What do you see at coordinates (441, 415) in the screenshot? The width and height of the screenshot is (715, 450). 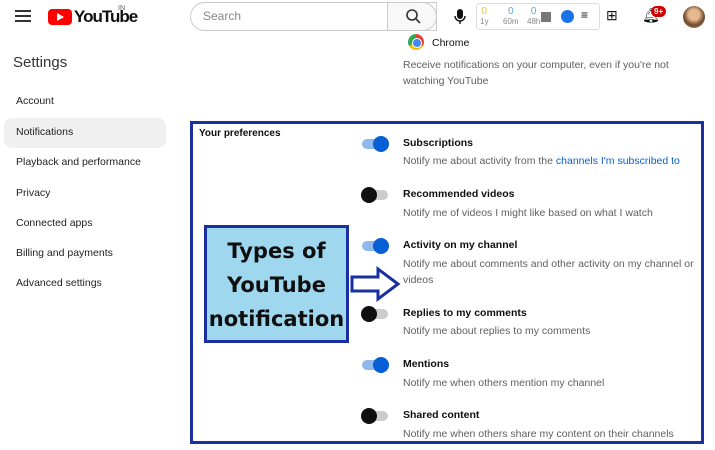 I see `pref-title: Shared content` at bounding box center [441, 415].